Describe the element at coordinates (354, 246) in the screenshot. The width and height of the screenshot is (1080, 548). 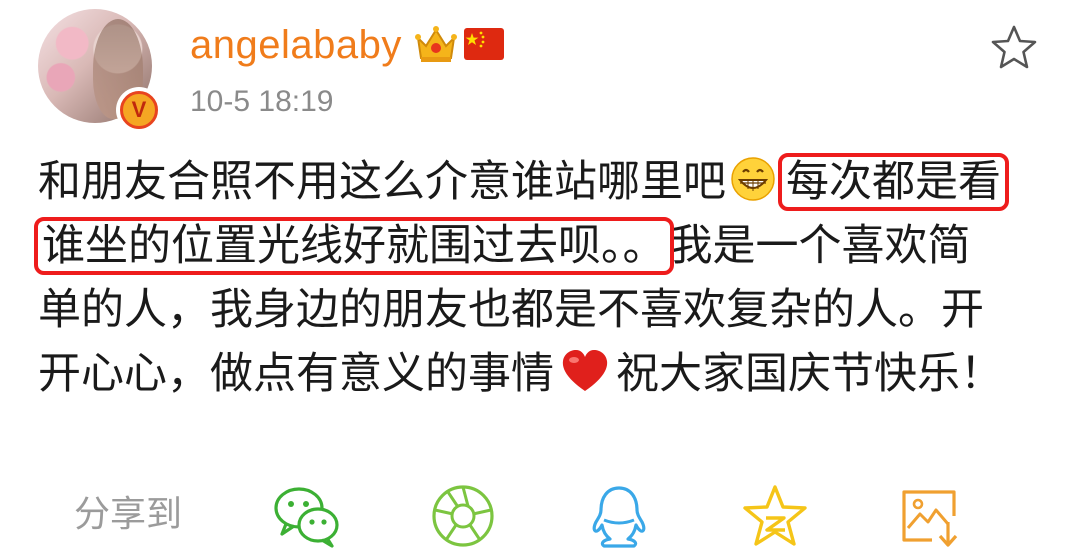
I see `highlight-box-2: 谁坐的位置光线好就围过去呗。。` at that location.